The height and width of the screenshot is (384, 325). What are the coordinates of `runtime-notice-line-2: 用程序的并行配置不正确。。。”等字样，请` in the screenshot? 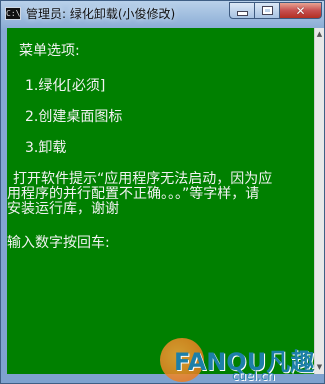 It's located at (133, 194).